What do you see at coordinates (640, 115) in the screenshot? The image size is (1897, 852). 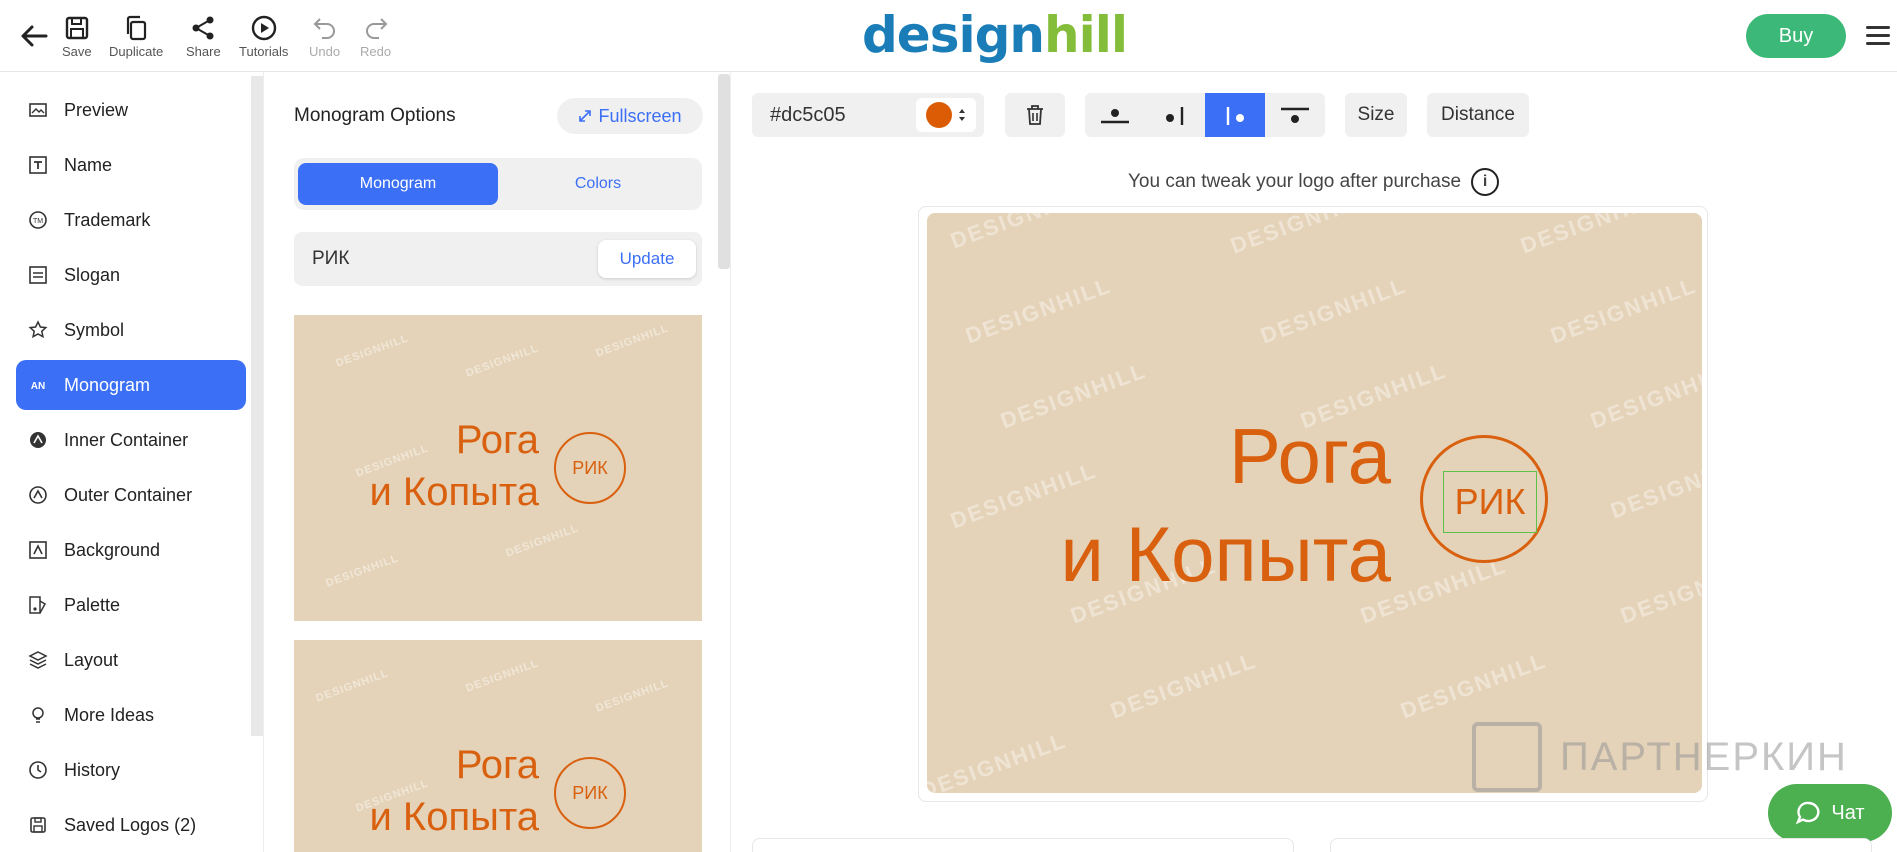 I see `fullscreen-label: Fullscreen` at bounding box center [640, 115].